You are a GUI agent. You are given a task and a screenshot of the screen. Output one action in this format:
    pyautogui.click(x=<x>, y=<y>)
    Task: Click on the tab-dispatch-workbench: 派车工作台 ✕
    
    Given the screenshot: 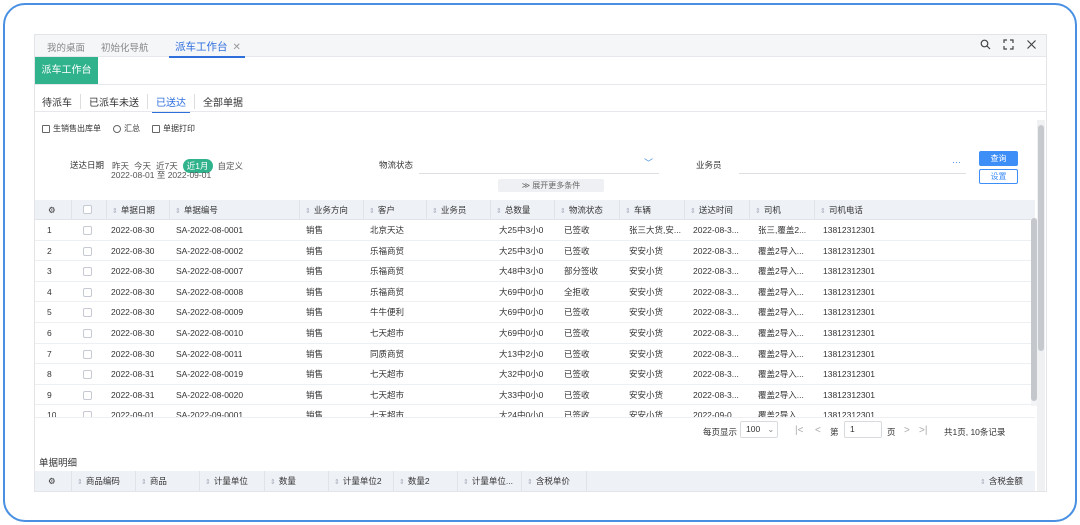 What is the action you would take?
    pyautogui.click(x=207, y=48)
    